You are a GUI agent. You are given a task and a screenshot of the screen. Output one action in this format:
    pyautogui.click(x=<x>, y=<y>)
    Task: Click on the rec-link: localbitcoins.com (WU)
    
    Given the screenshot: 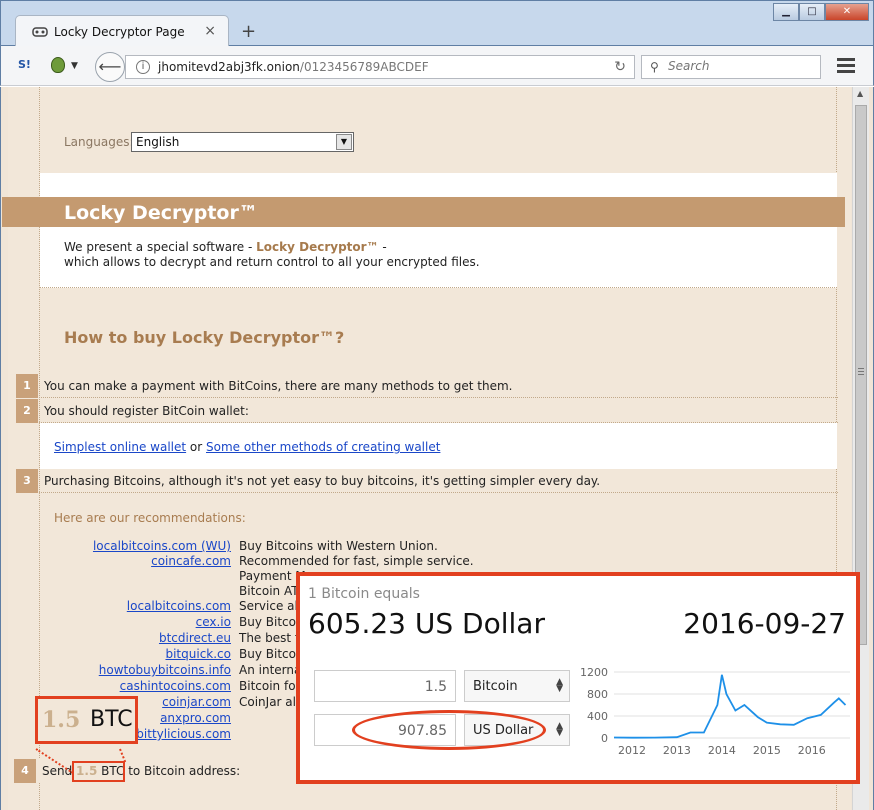 What is the action you would take?
    pyautogui.click(x=162, y=546)
    